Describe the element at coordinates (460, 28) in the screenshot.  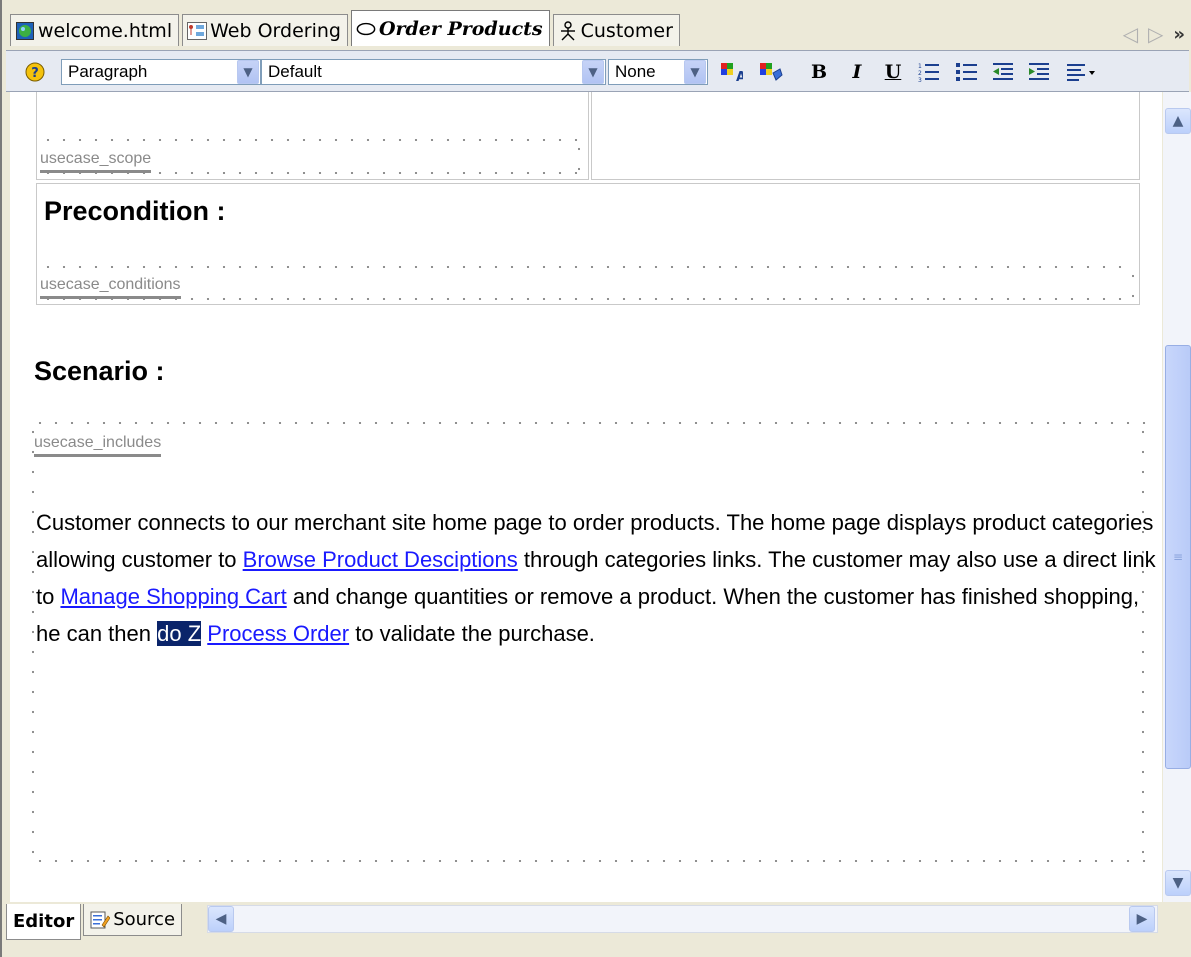
I see `tab-label: Order Products` at that location.